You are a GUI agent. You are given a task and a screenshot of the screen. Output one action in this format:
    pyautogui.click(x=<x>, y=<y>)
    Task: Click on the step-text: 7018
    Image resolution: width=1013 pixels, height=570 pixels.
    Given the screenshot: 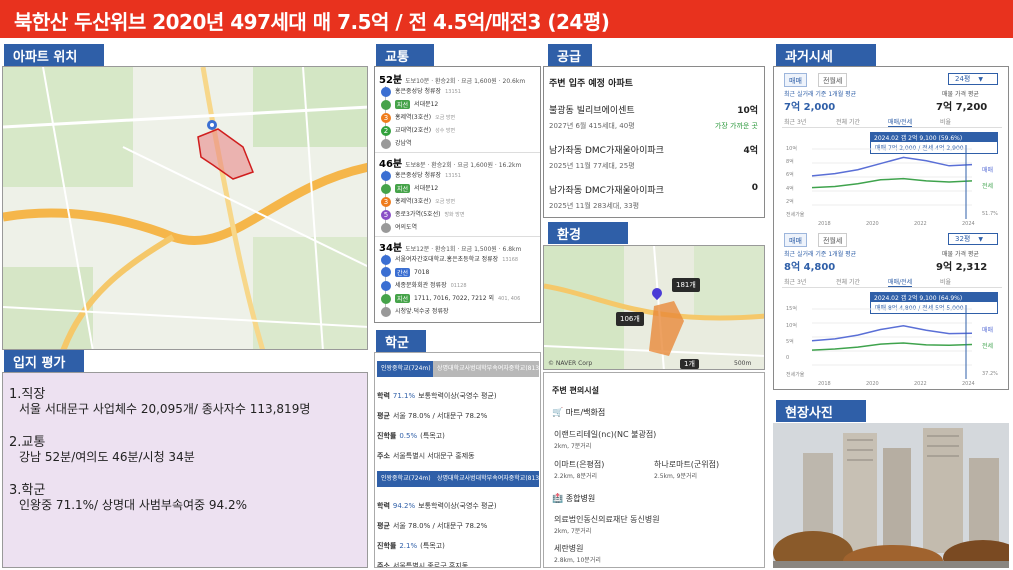 What is the action you would take?
    pyautogui.click(x=422, y=272)
    